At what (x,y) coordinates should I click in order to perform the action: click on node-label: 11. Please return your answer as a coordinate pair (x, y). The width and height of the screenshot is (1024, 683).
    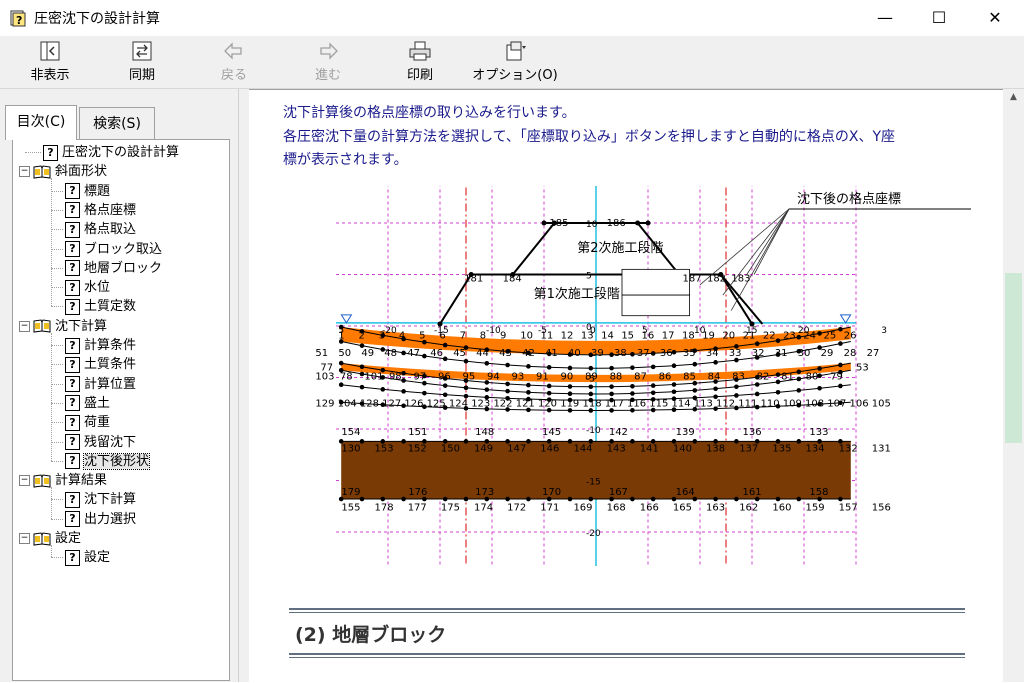
    Looking at the image, I should click on (546, 335).